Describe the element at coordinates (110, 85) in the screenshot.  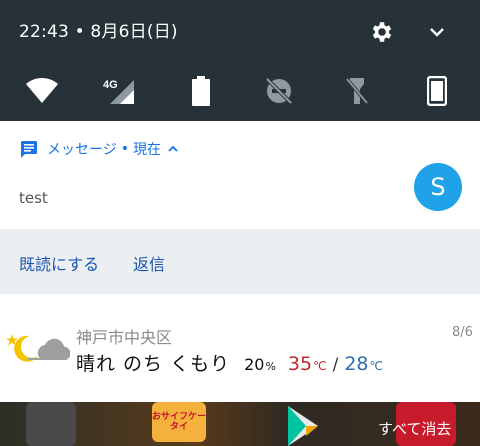
I see `mobile-data-label: 4G` at that location.